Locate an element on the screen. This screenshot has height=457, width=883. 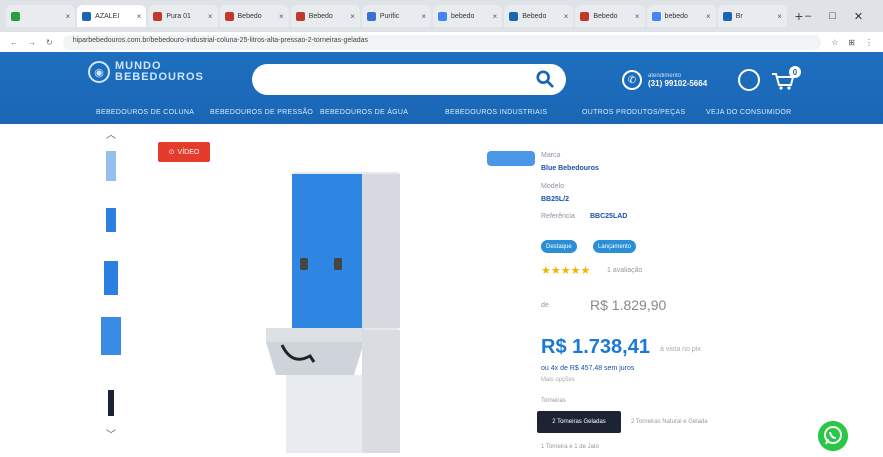
extension-icons: ☆ ⊞ ⋮ is located at coordinates (852, 42).